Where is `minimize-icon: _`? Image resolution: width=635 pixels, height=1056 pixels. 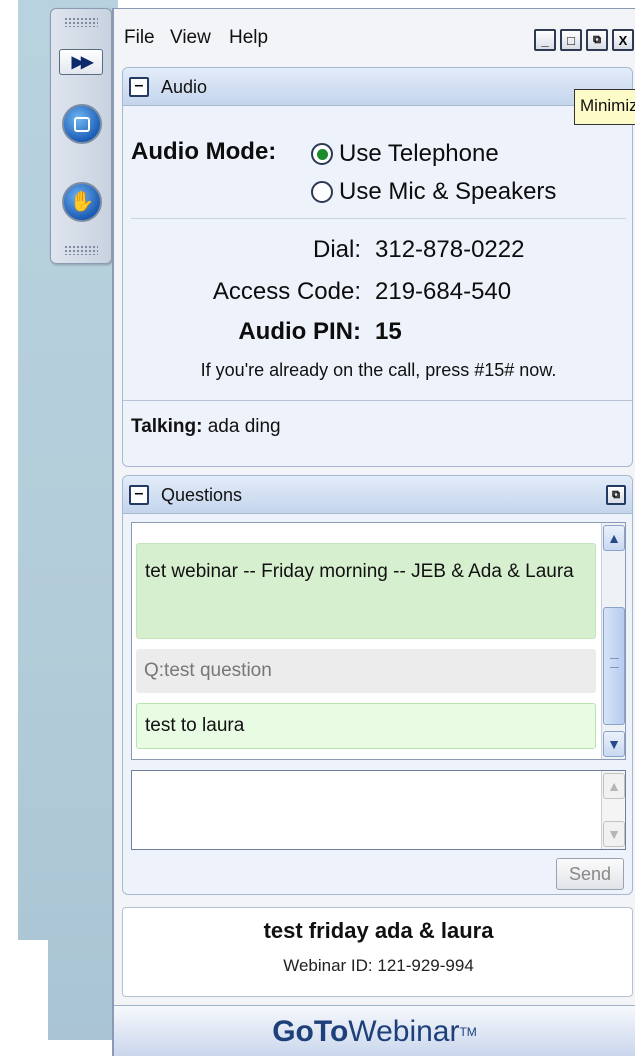
minimize-icon: _ is located at coordinates (545, 40).